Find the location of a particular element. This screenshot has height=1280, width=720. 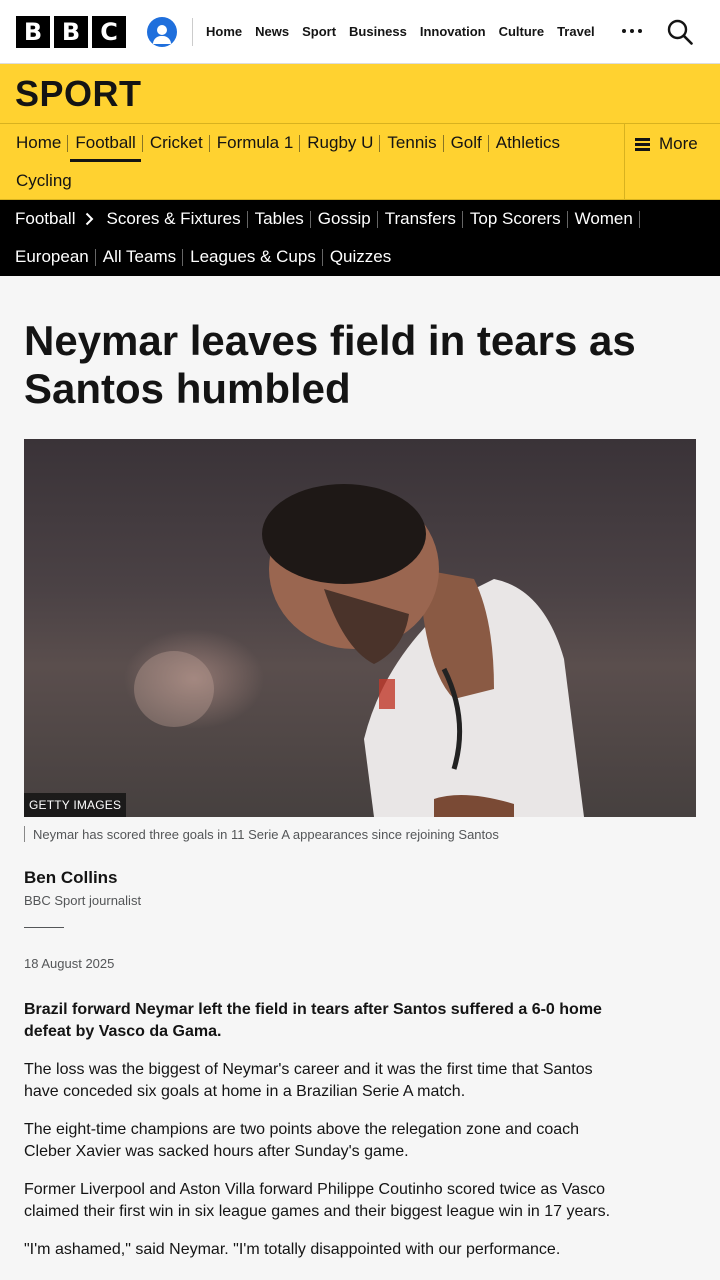

football-nav-leagues-cups: Leagues & Cups is located at coordinates (253, 257).